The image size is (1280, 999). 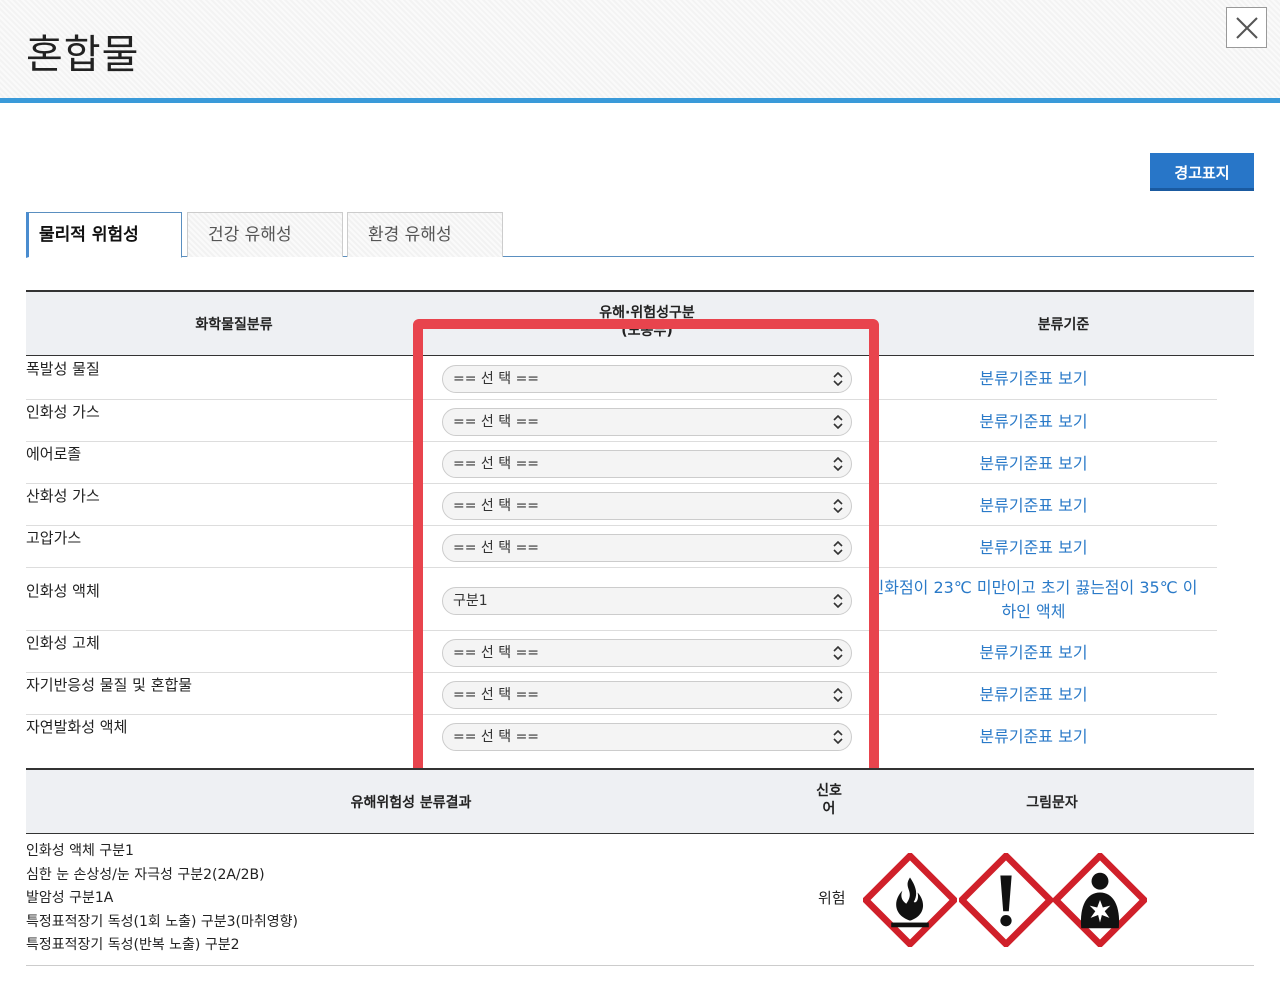 I want to click on row-label: 인화성 가스, so click(x=63, y=412).